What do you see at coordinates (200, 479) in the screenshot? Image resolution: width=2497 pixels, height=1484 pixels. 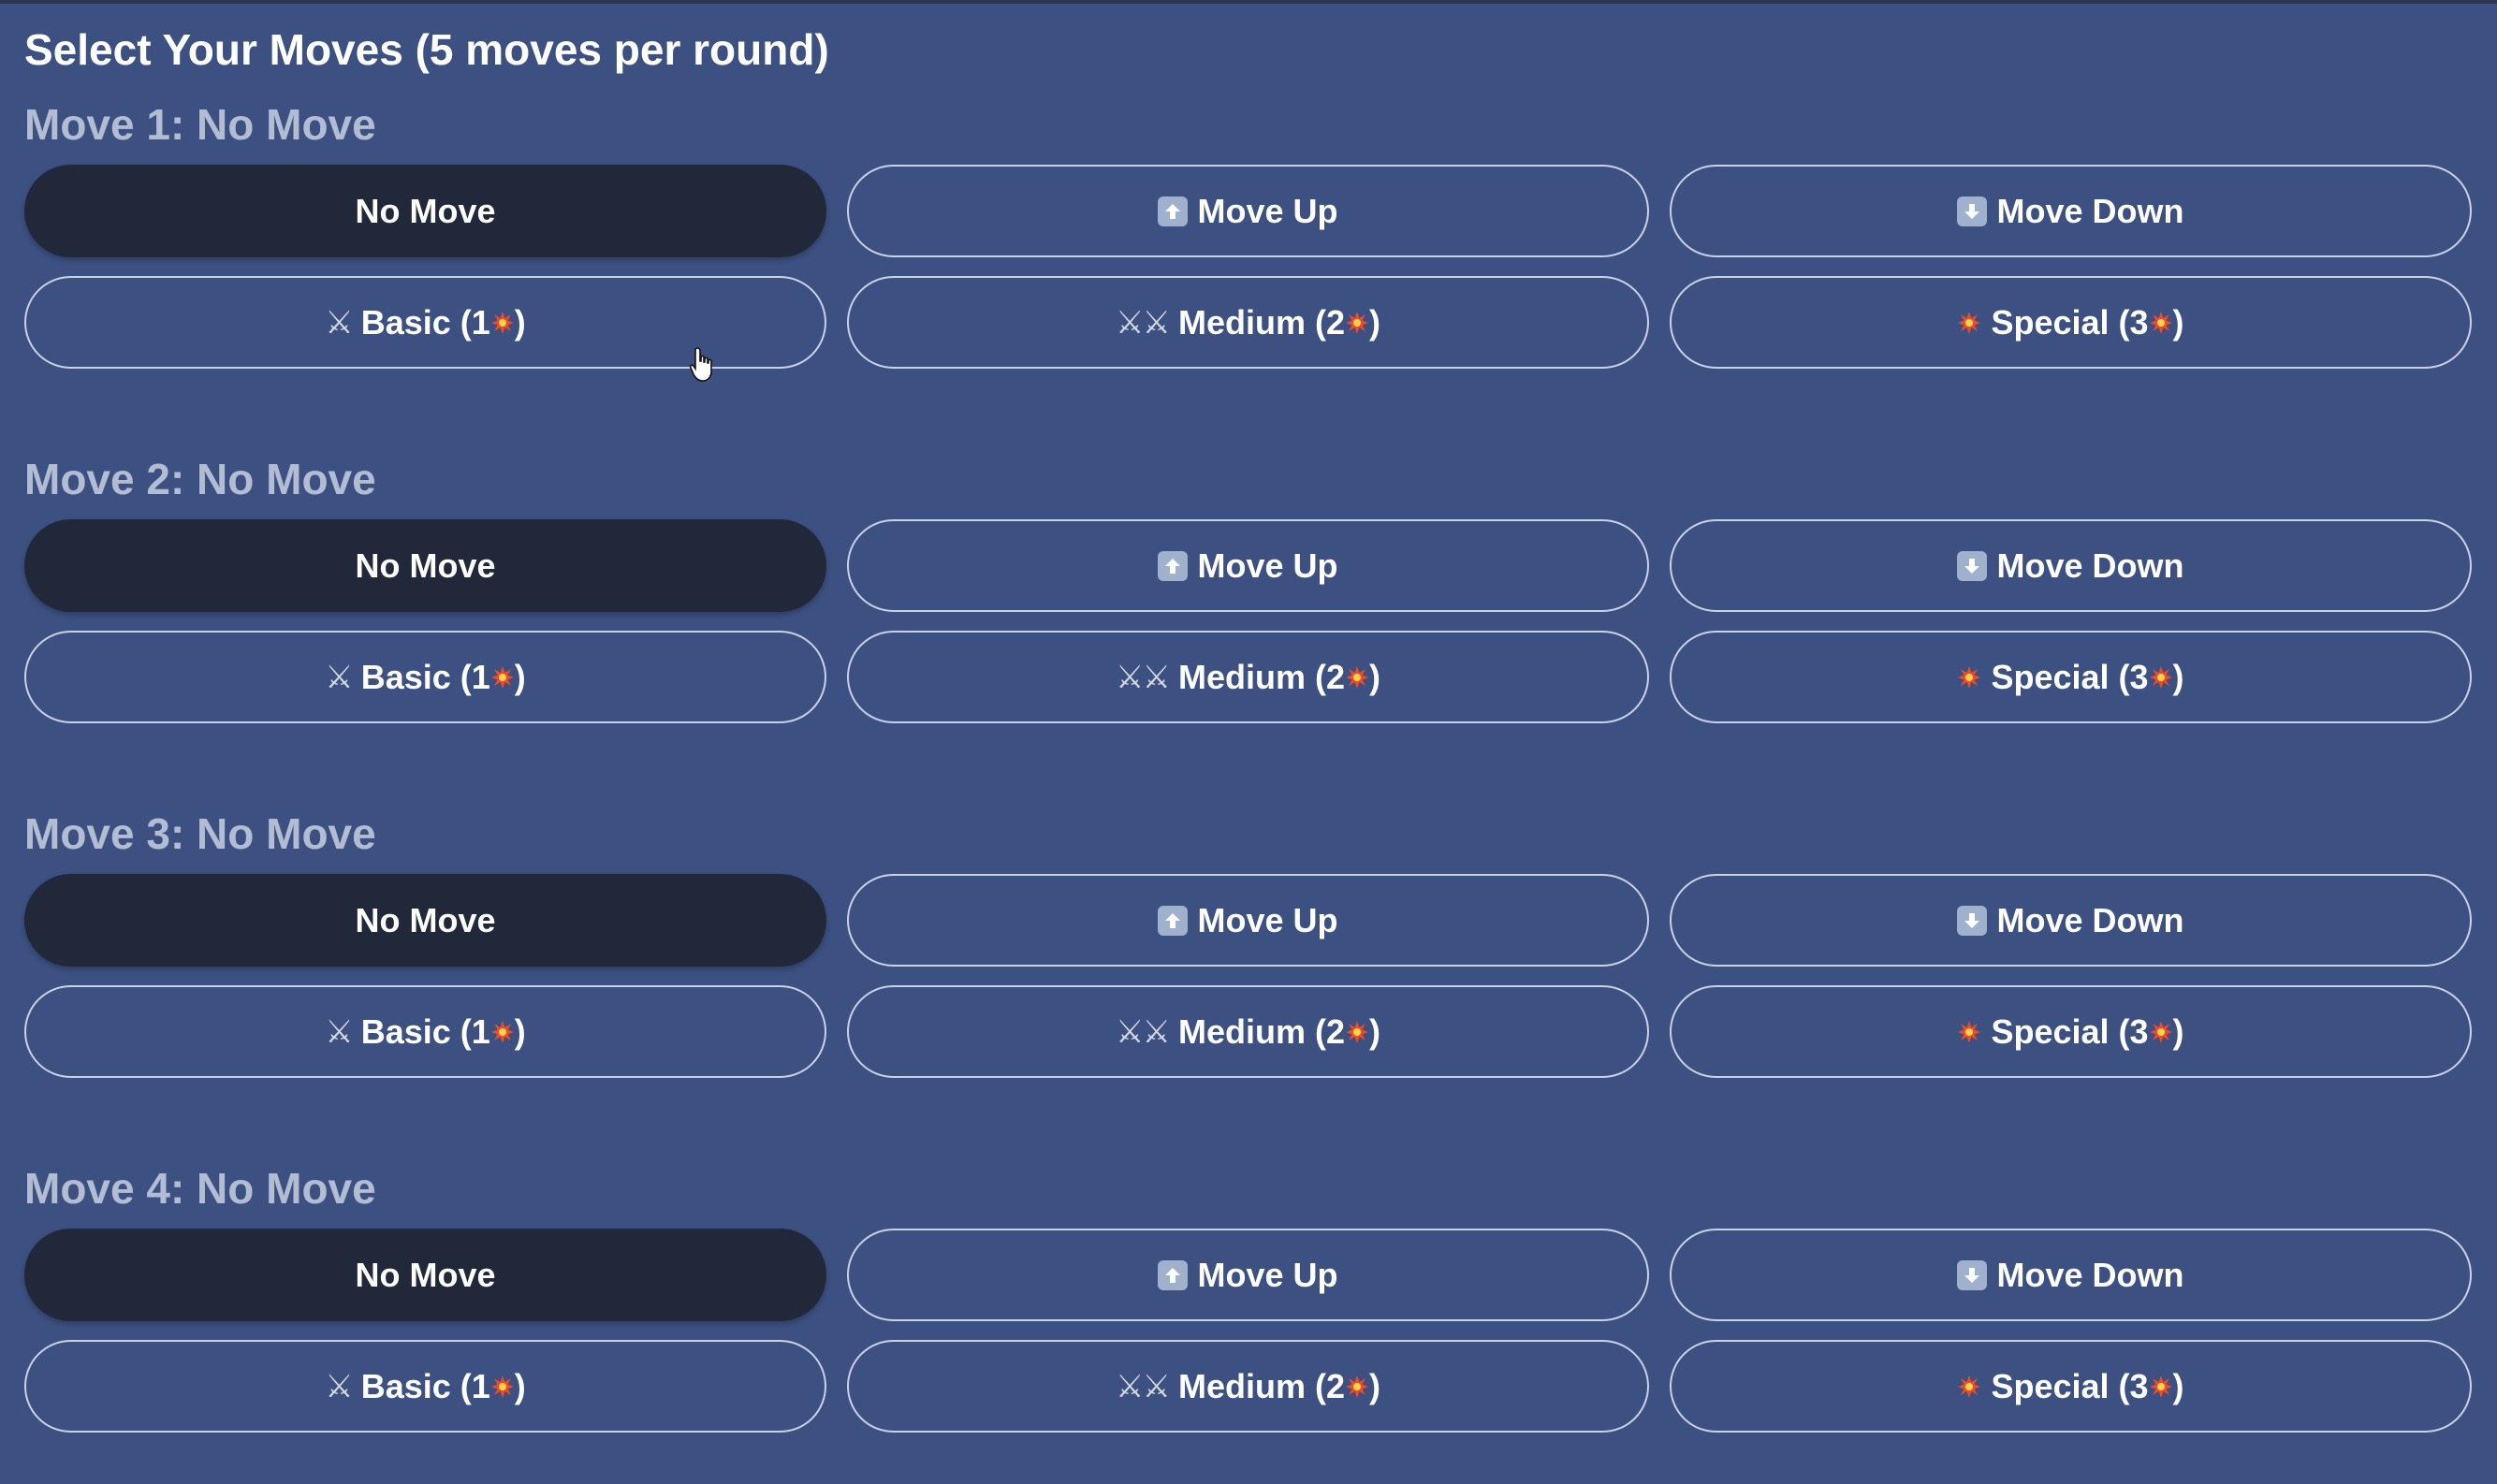 I see `move-heading: Move 2: No Move` at bounding box center [200, 479].